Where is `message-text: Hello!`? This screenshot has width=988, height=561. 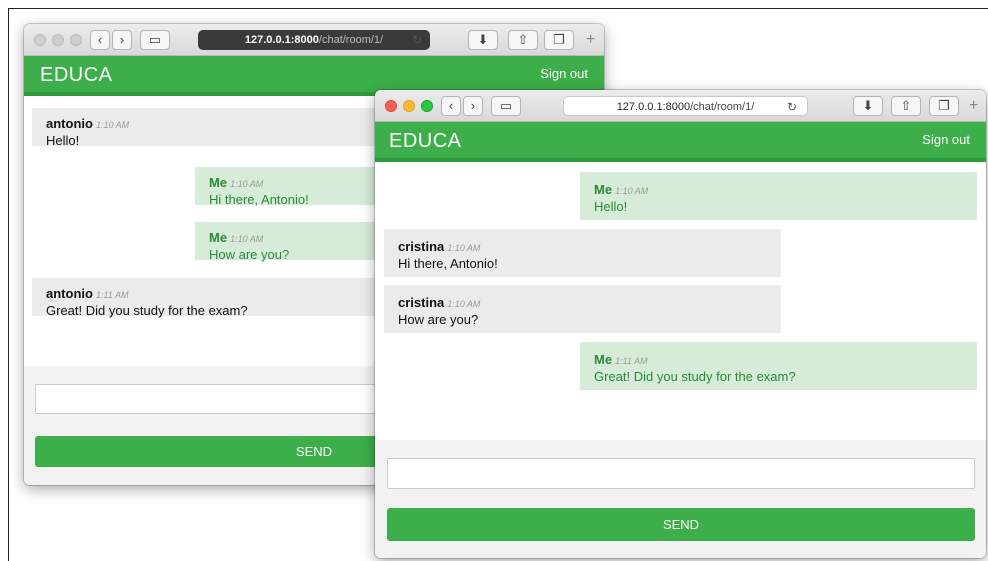 message-text: Hello! is located at coordinates (611, 206).